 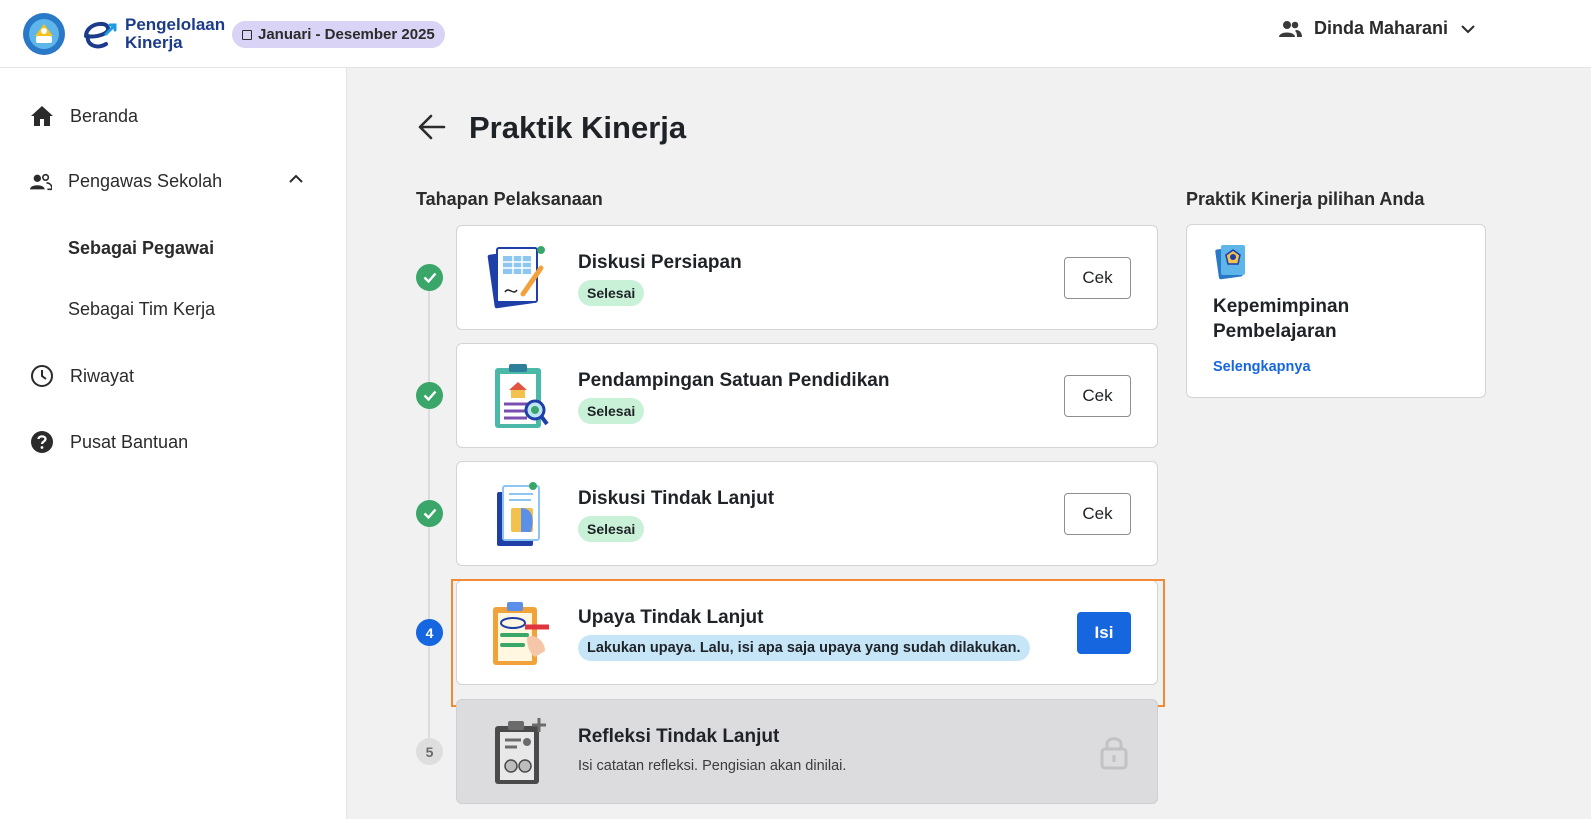 I want to click on step-title: Diskusi Tindak Lanjut, so click(x=676, y=498).